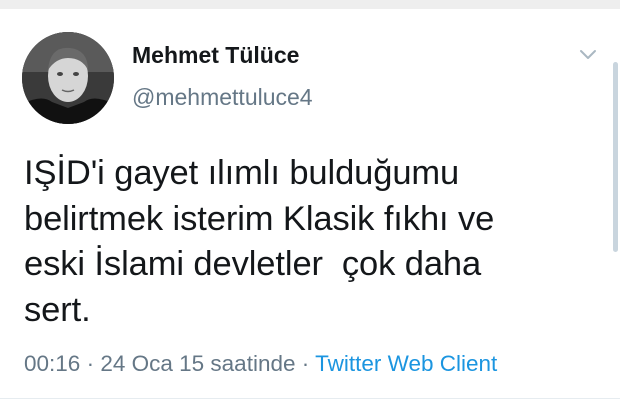 The width and height of the screenshot is (620, 410). I want to click on profile-photo-icon, so click(68, 78).